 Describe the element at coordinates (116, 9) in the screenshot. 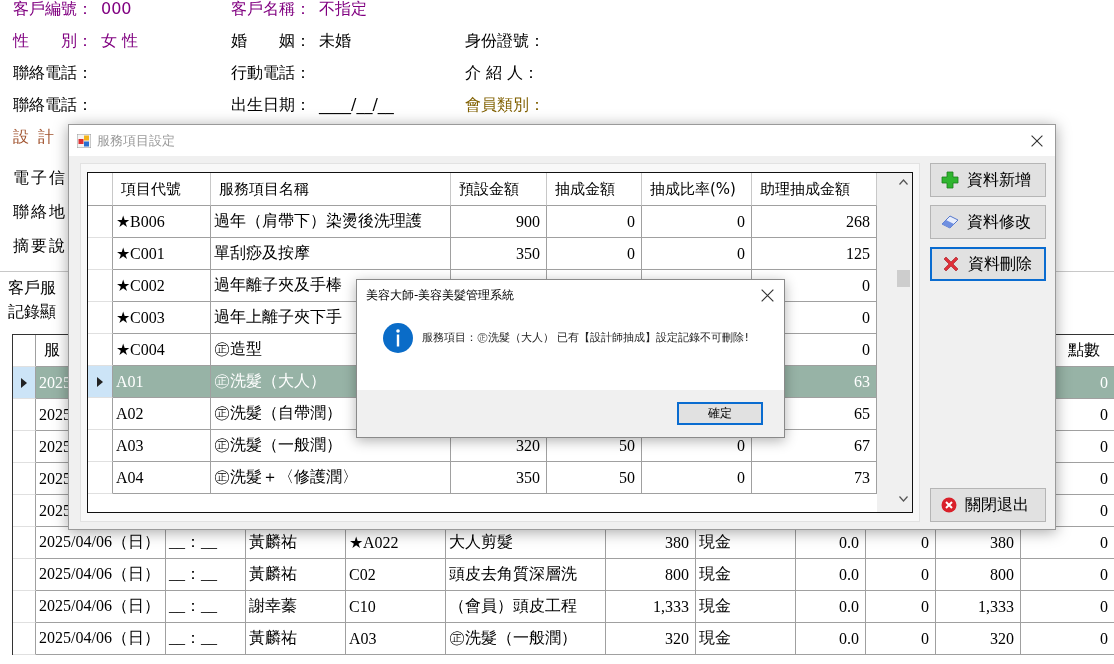

I see `field-value: 000` at that location.